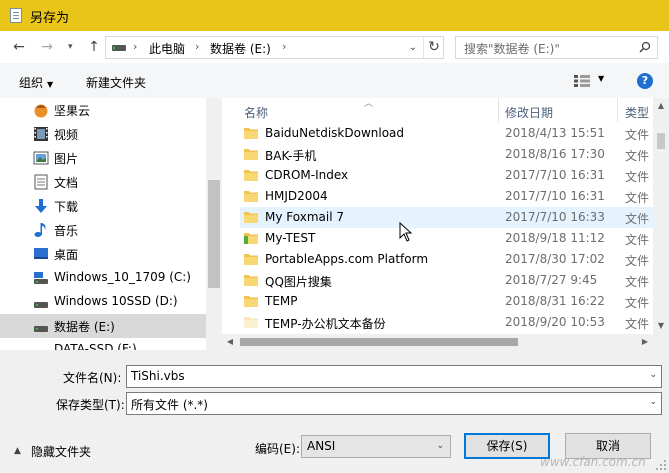  Describe the element at coordinates (103, 302) in the screenshot. I see `sidebar-item-drive-d: Windows 10SSD (D:)` at that location.